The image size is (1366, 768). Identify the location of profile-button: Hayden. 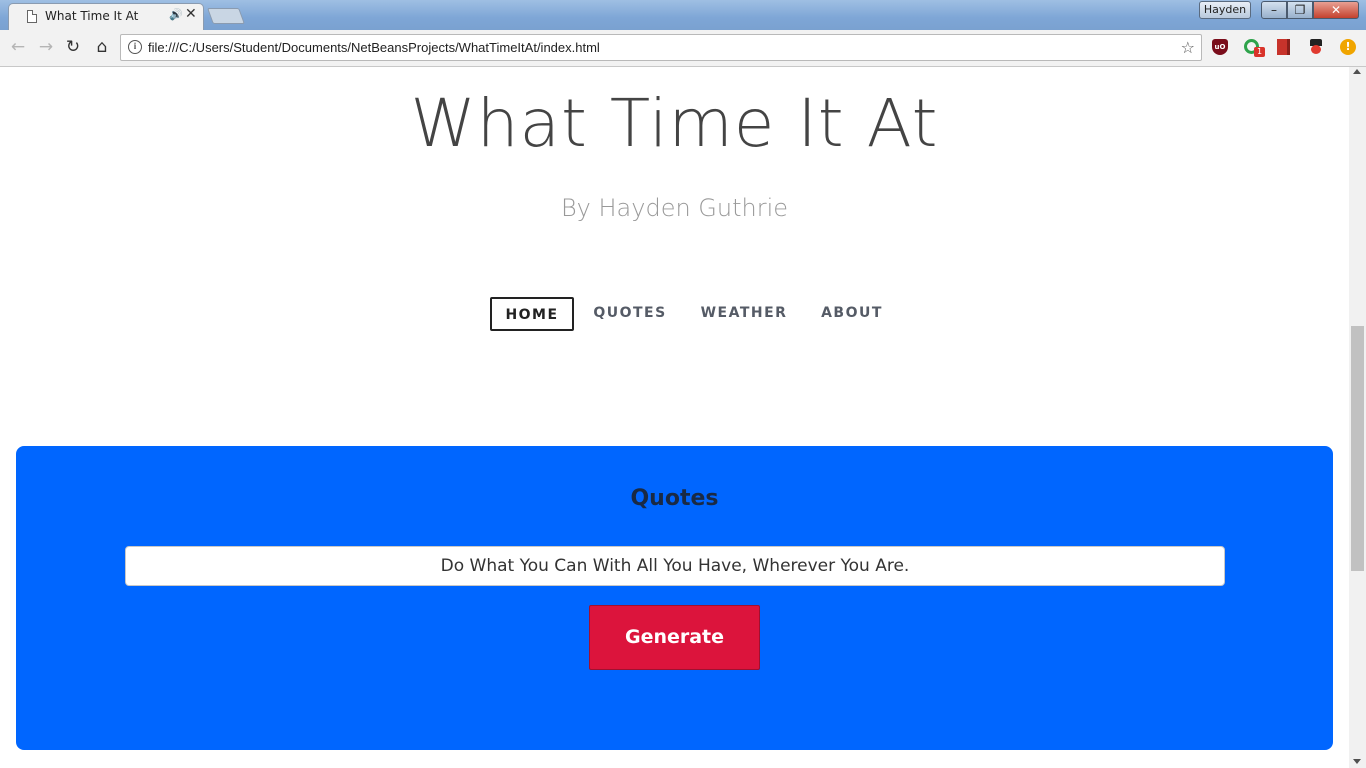
(1225, 10).